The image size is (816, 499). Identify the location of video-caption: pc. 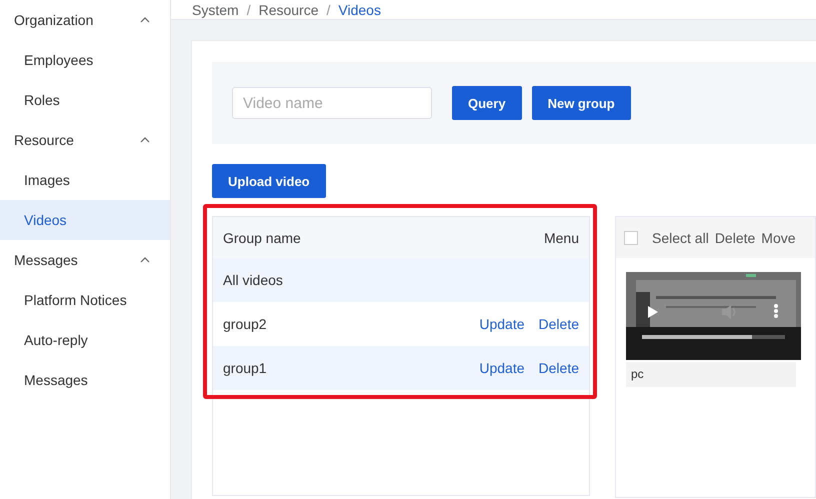
(711, 374).